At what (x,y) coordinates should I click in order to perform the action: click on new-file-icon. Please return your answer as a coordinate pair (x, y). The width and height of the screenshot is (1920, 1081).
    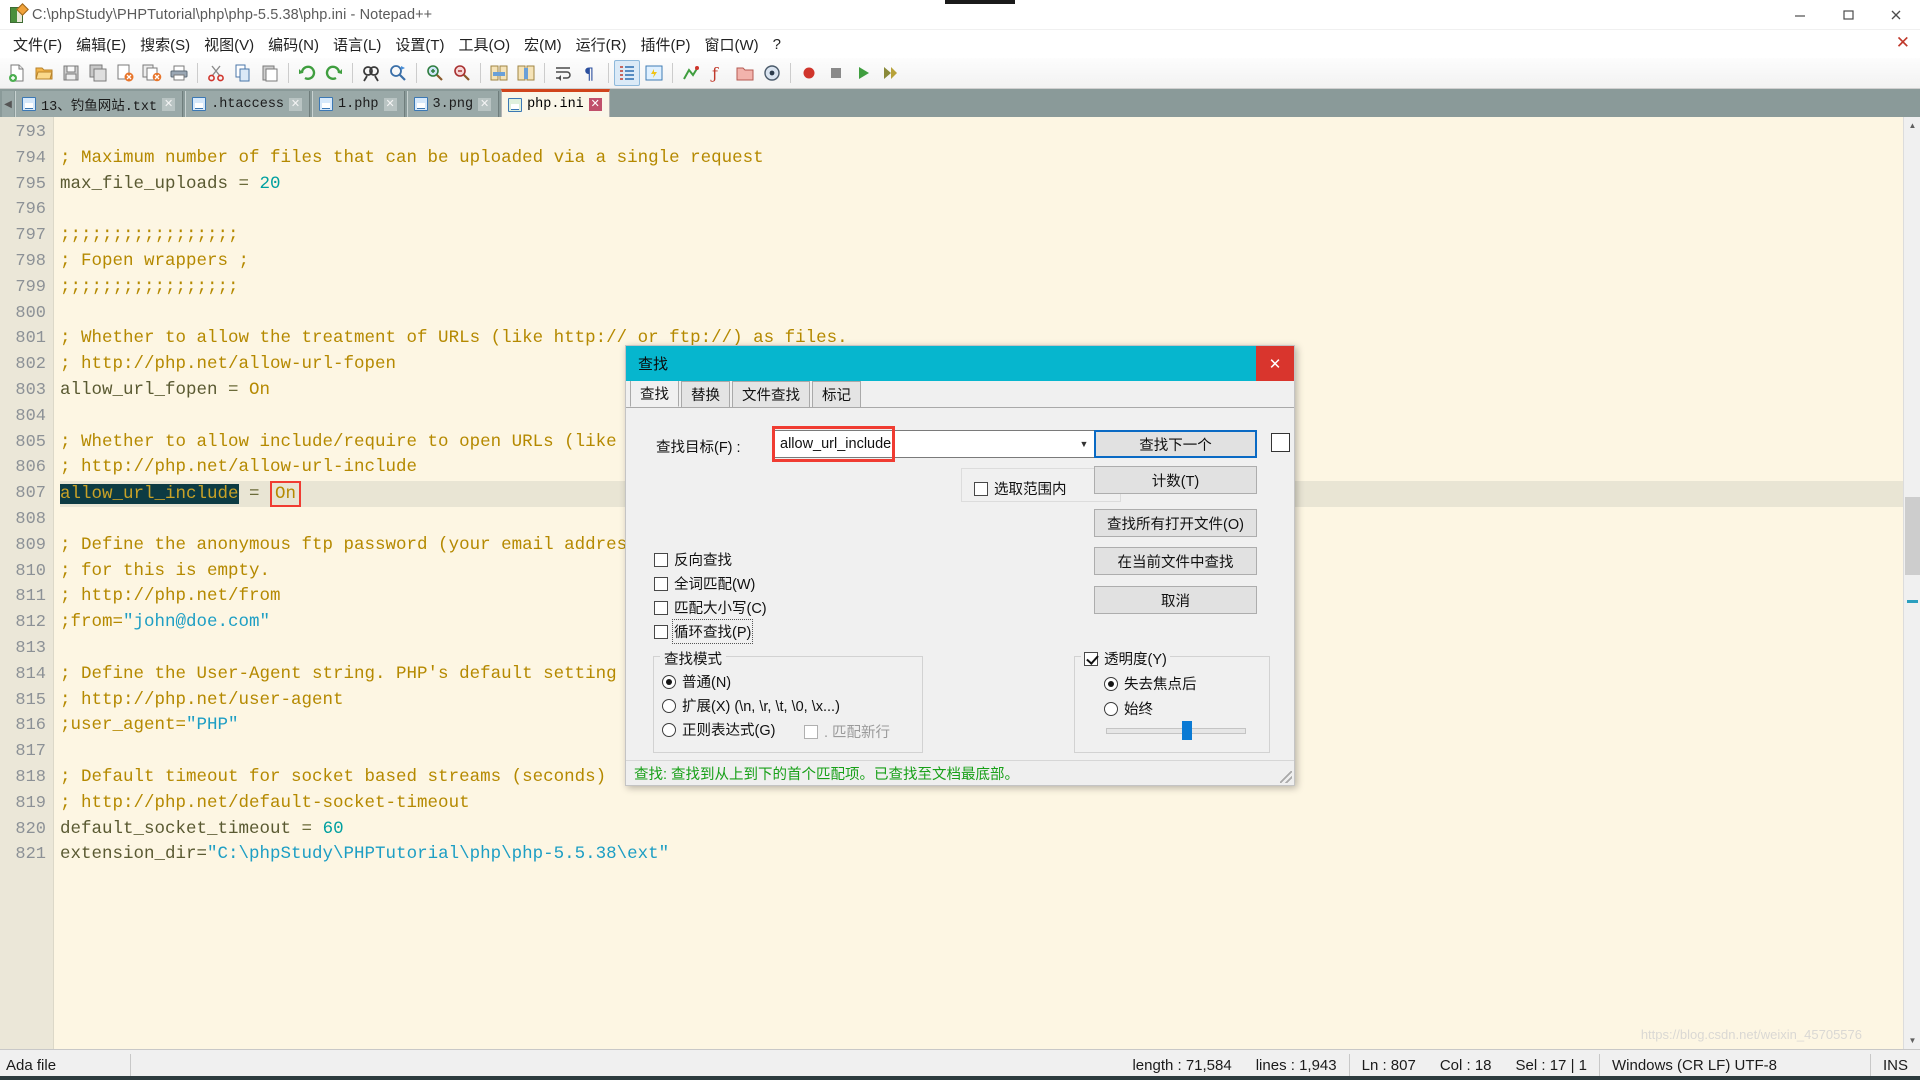
    Looking at the image, I should click on (17, 73).